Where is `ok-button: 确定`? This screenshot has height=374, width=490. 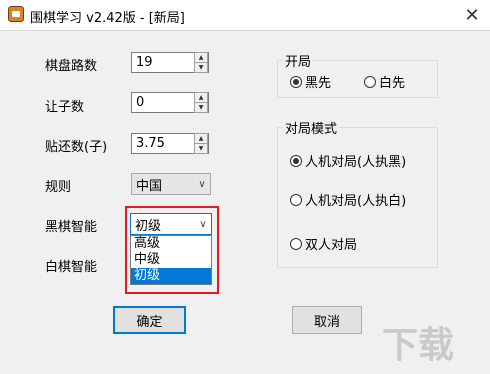
ok-button: 确定 is located at coordinates (149, 320).